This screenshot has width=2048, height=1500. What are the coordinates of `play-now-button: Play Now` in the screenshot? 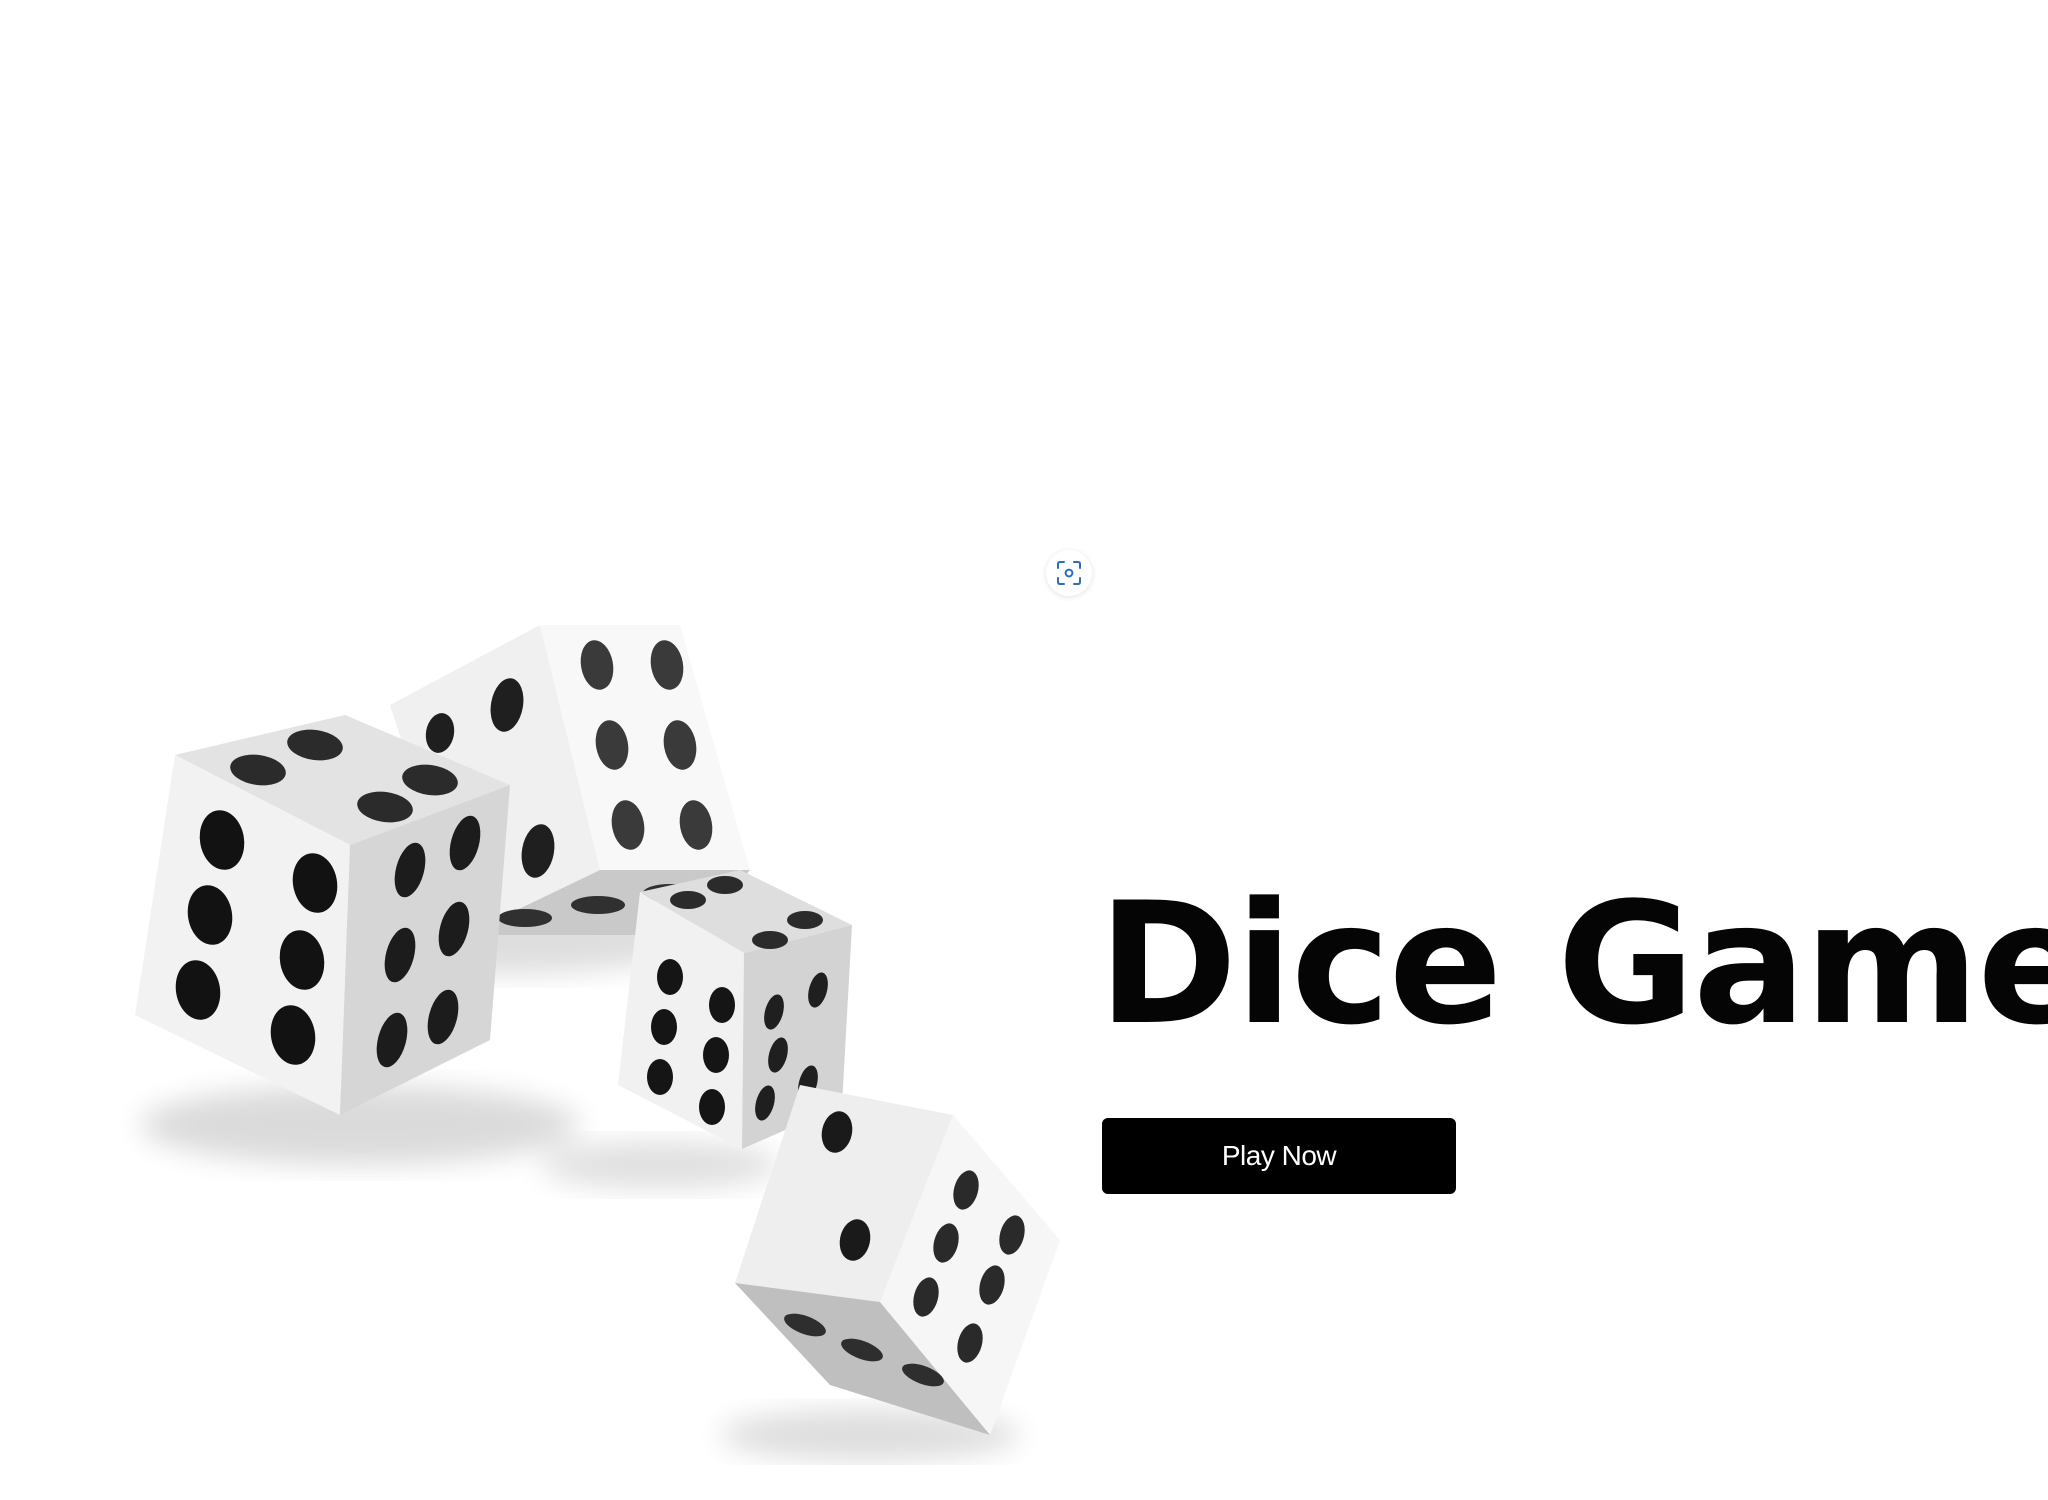 It's located at (1279, 1156).